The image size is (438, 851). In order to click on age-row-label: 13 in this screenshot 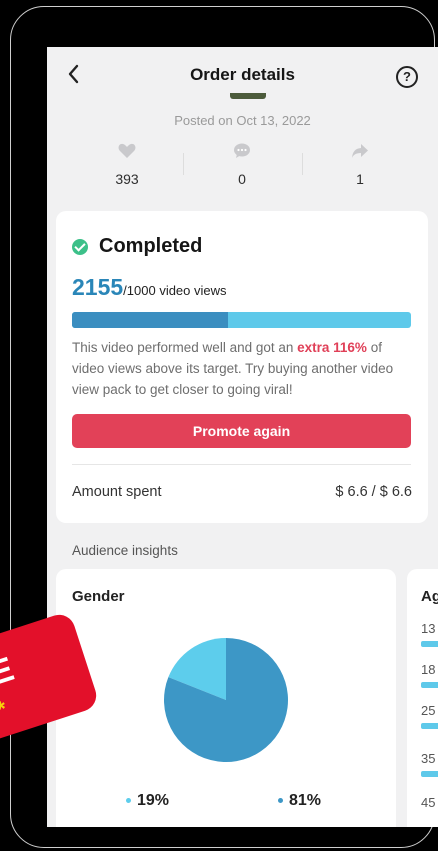, I will do `click(428, 628)`.